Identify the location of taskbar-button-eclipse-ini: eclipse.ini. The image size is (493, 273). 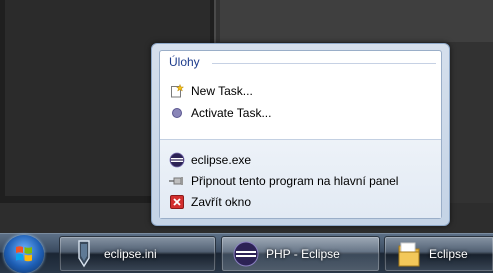
(137, 254).